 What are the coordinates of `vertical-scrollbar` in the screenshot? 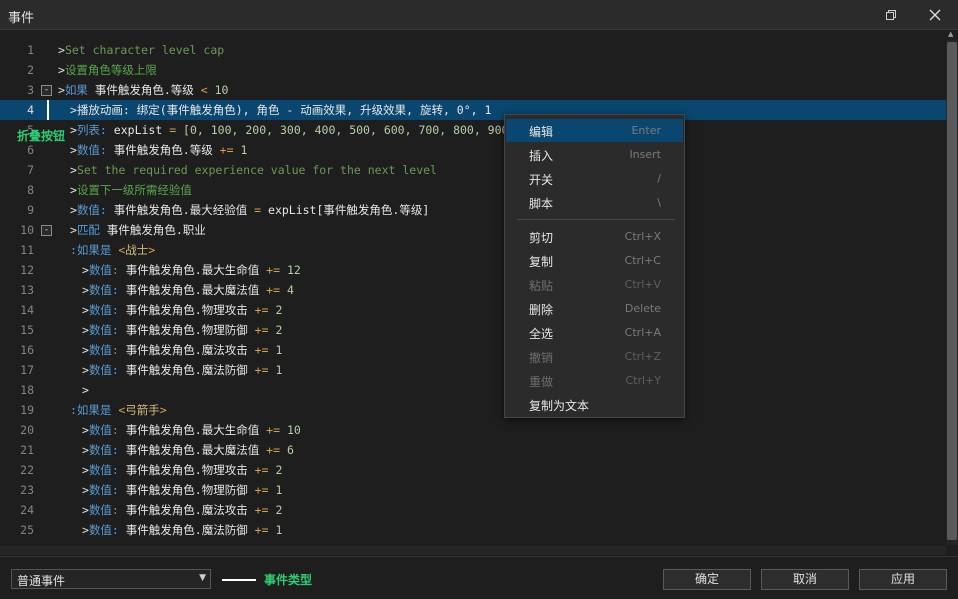 It's located at (952, 292).